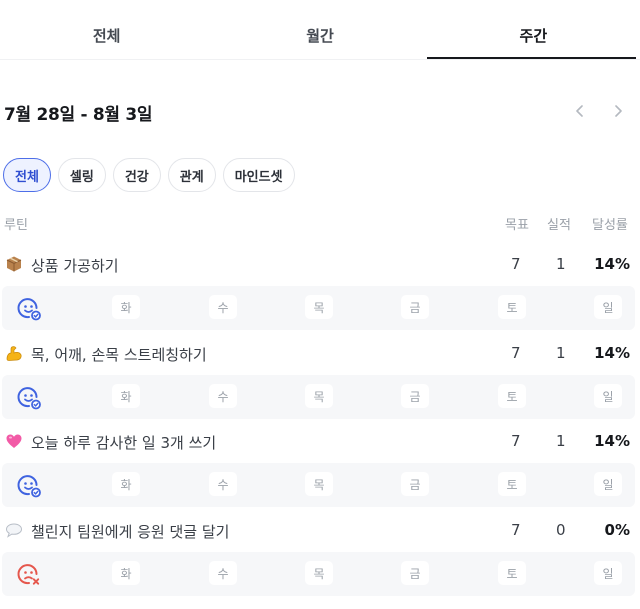 Image resolution: width=640 pixels, height=609 pixels. What do you see at coordinates (78, 115) in the screenshot?
I see `week-range-title: 7월 28일 - 8월 3일` at bounding box center [78, 115].